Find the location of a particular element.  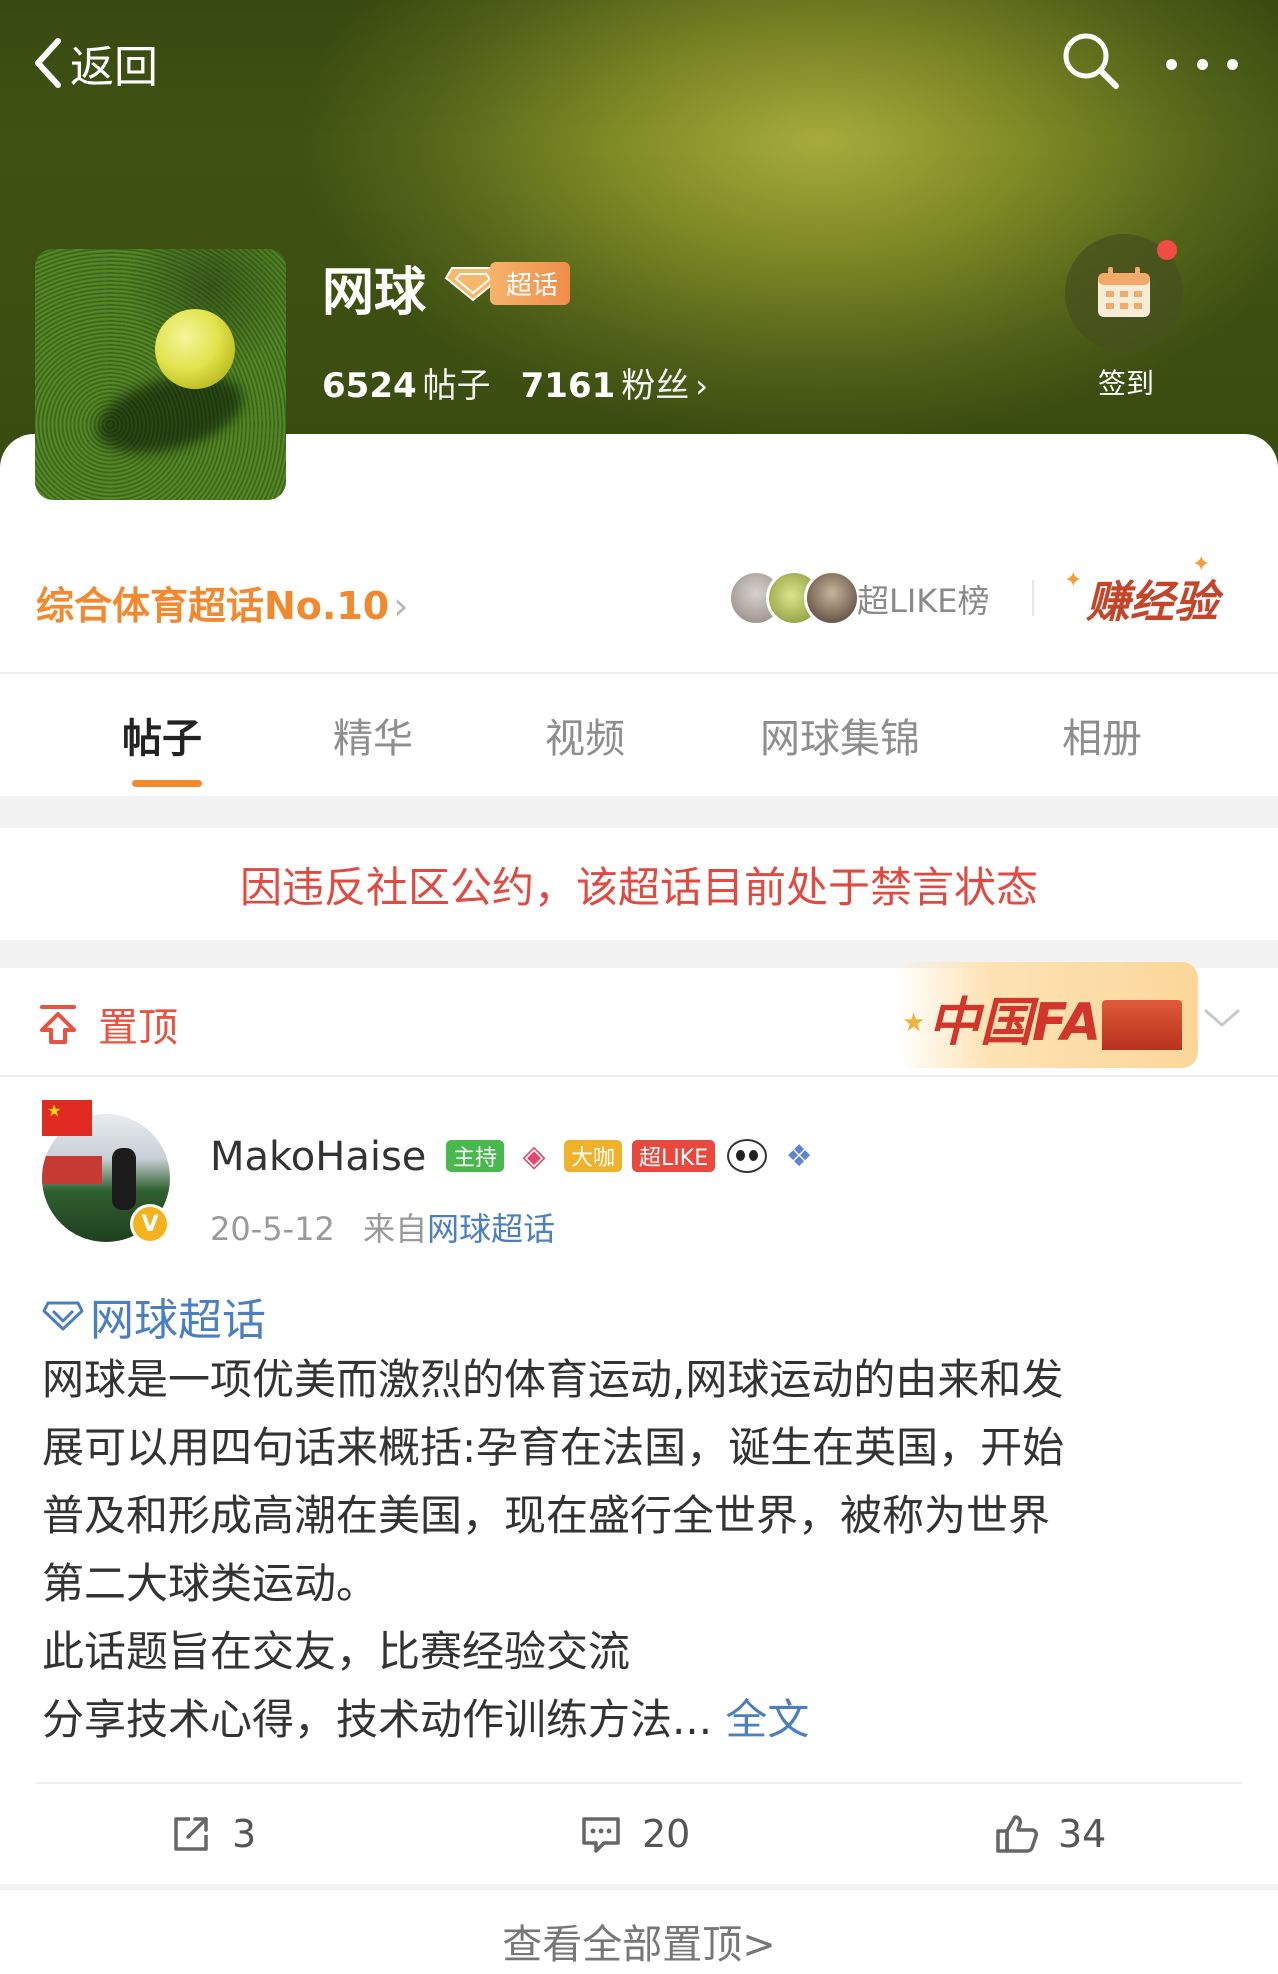

level-diamond-icon: ◈ is located at coordinates (534, 1156).